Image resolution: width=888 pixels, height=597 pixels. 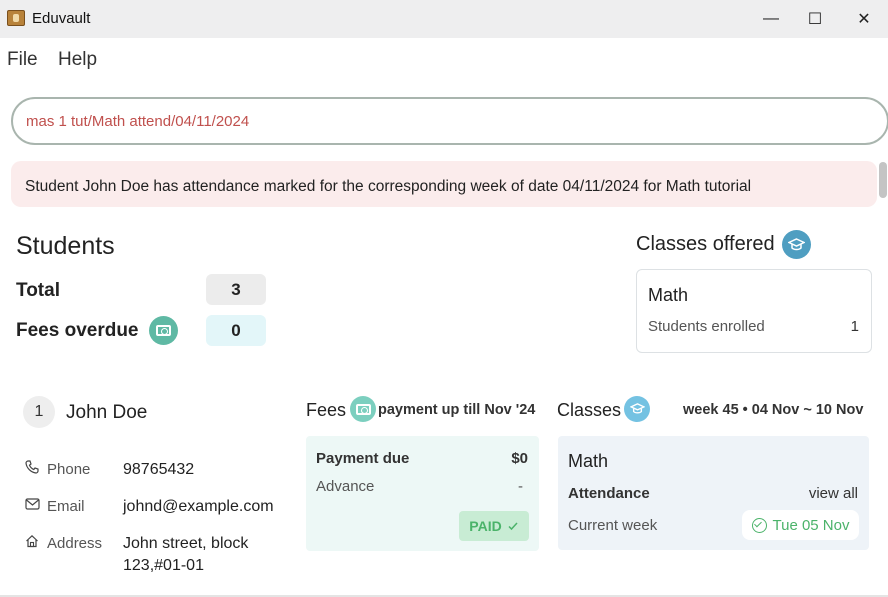 I want to click on phone-value: 98765432, so click(x=159, y=469).